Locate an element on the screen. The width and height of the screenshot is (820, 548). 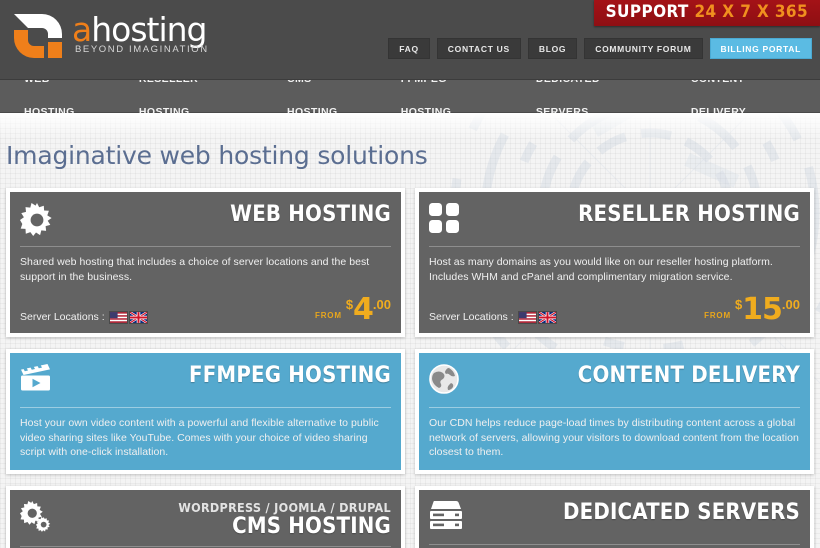
card-title: CONTENT DELIVERY is located at coordinates (688, 375).